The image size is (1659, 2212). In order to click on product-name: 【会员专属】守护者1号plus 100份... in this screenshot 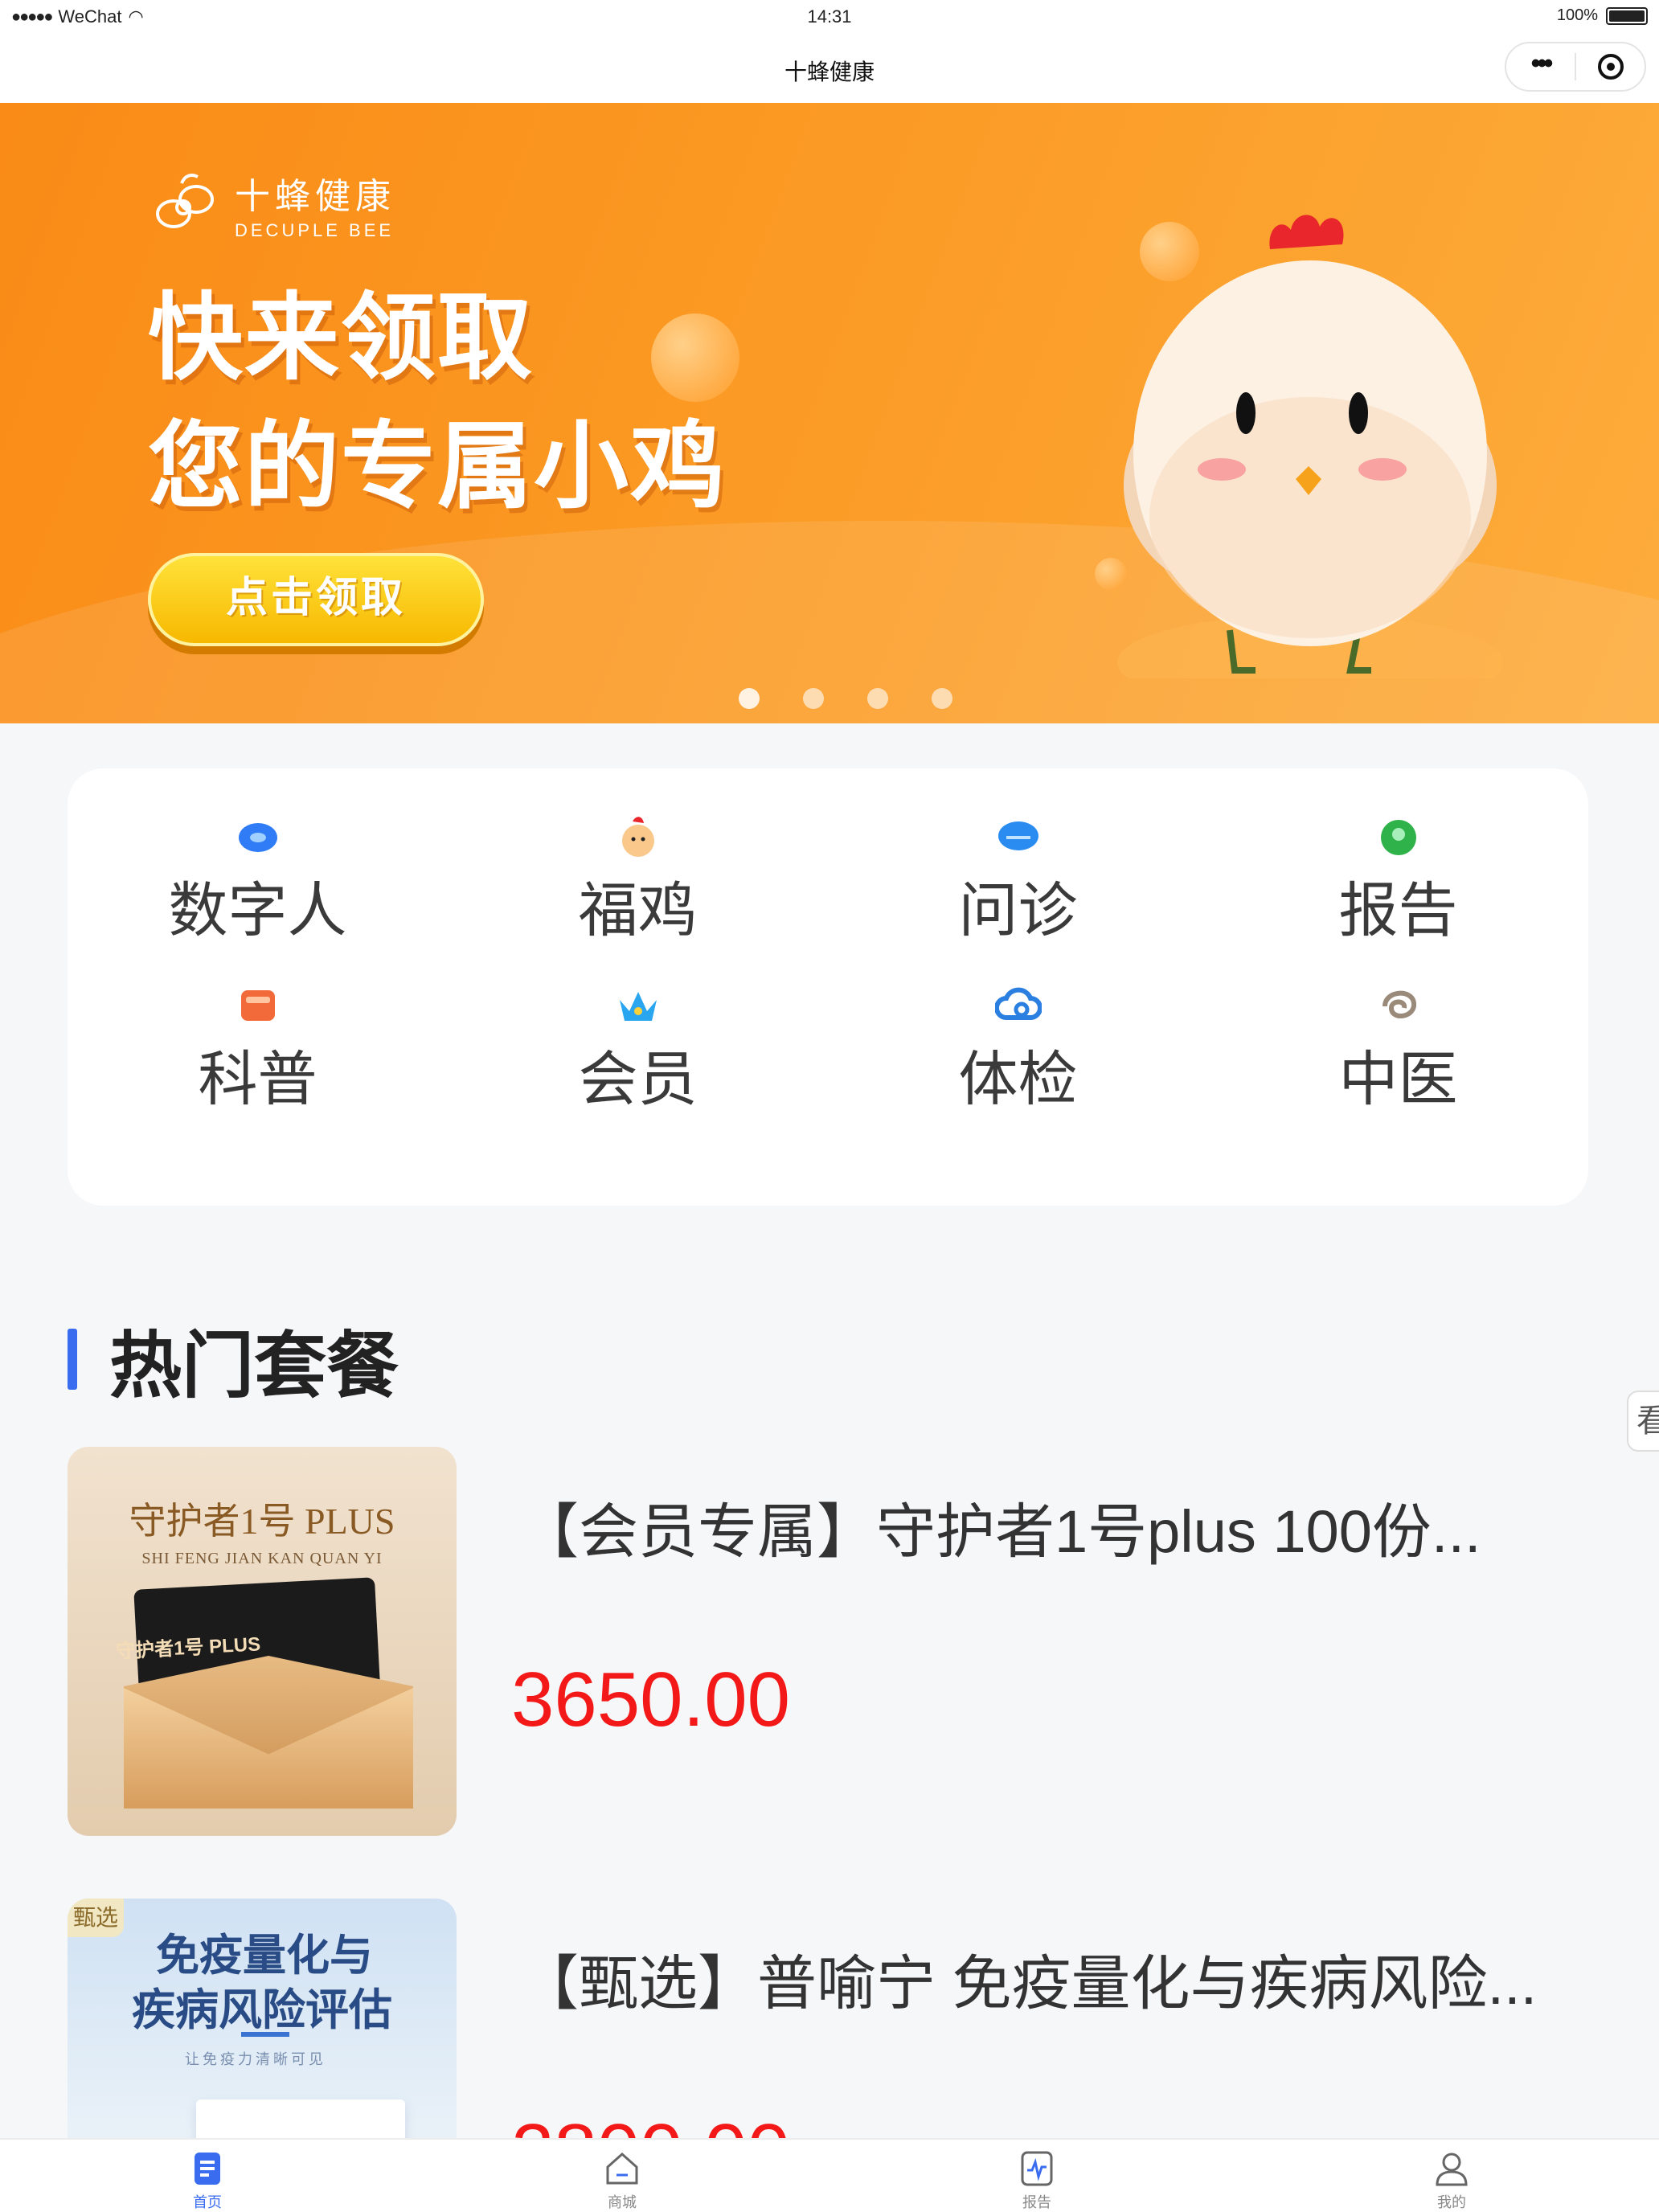, I will do `click(1000, 1531)`.